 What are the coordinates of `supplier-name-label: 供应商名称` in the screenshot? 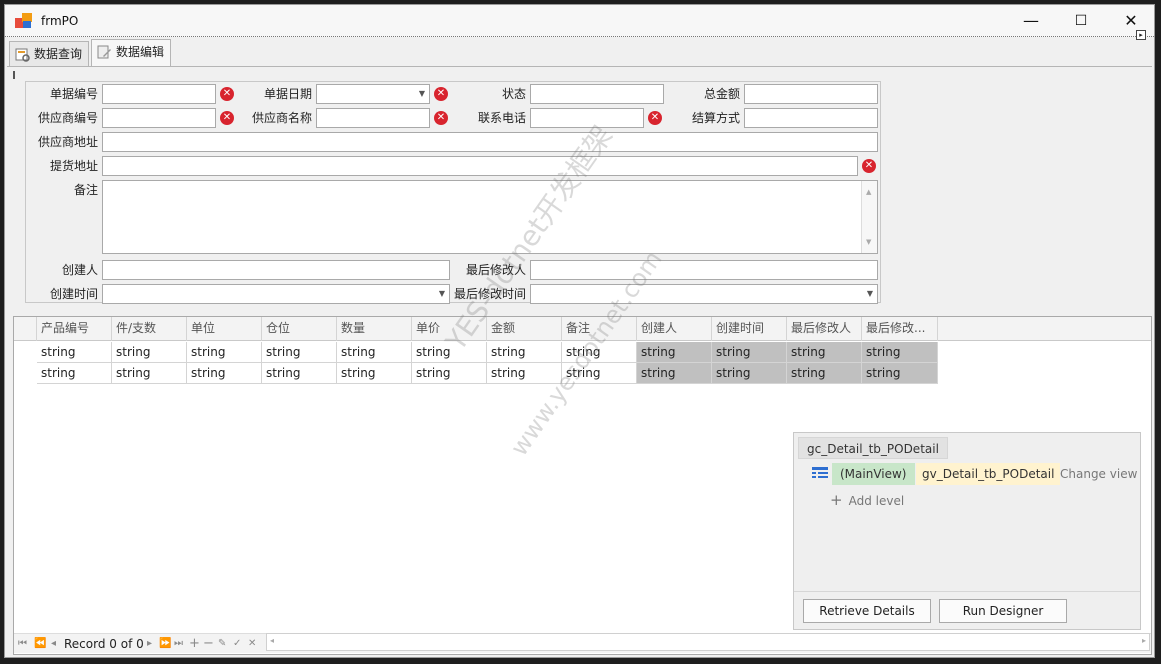 It's located at (281, 118).